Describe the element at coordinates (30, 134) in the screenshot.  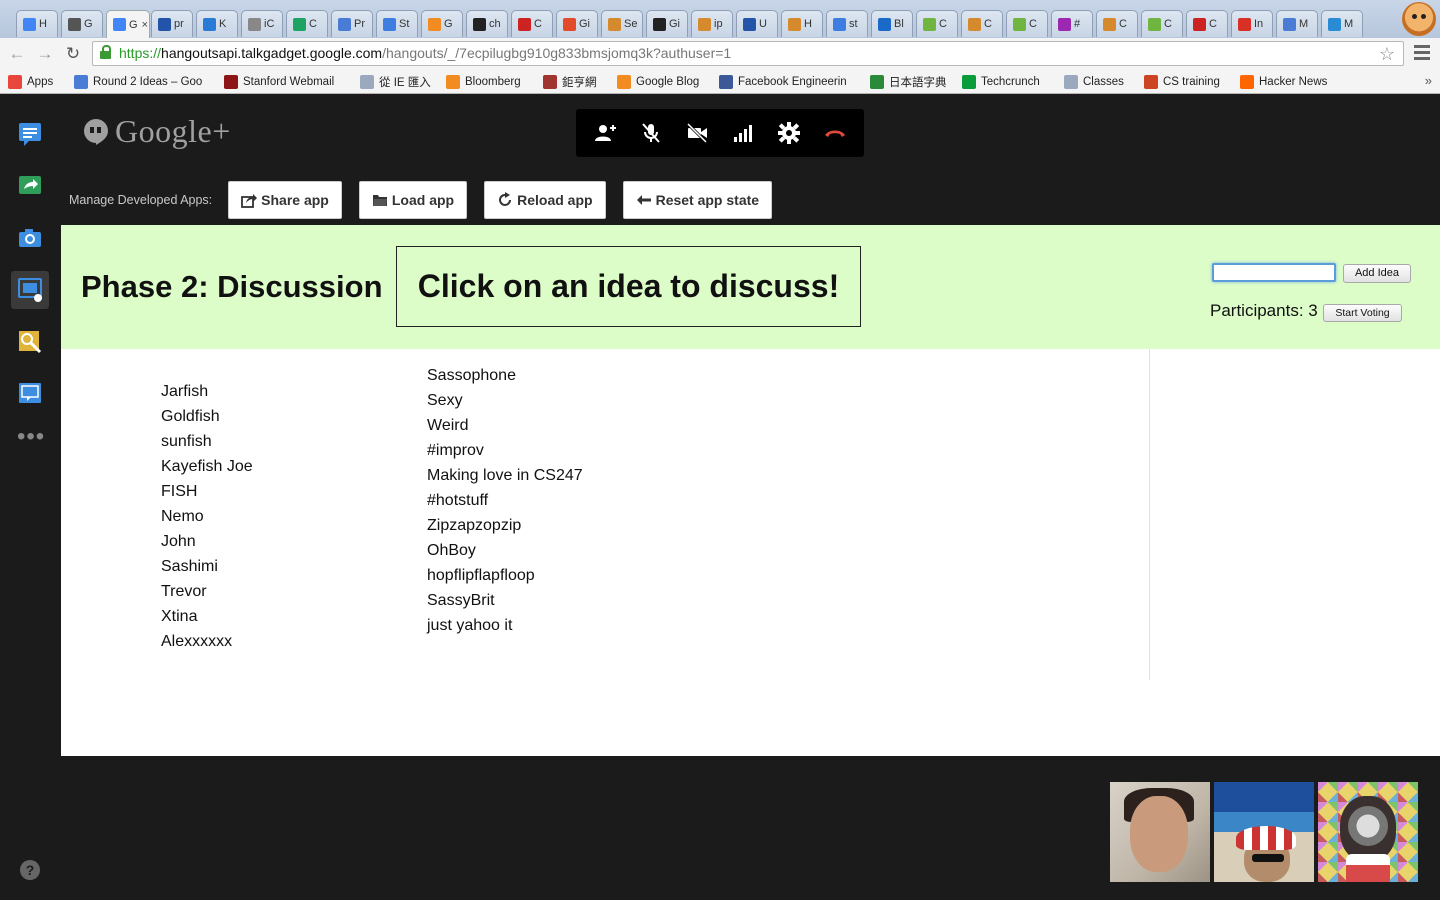
I see `rail-chat` at that location.